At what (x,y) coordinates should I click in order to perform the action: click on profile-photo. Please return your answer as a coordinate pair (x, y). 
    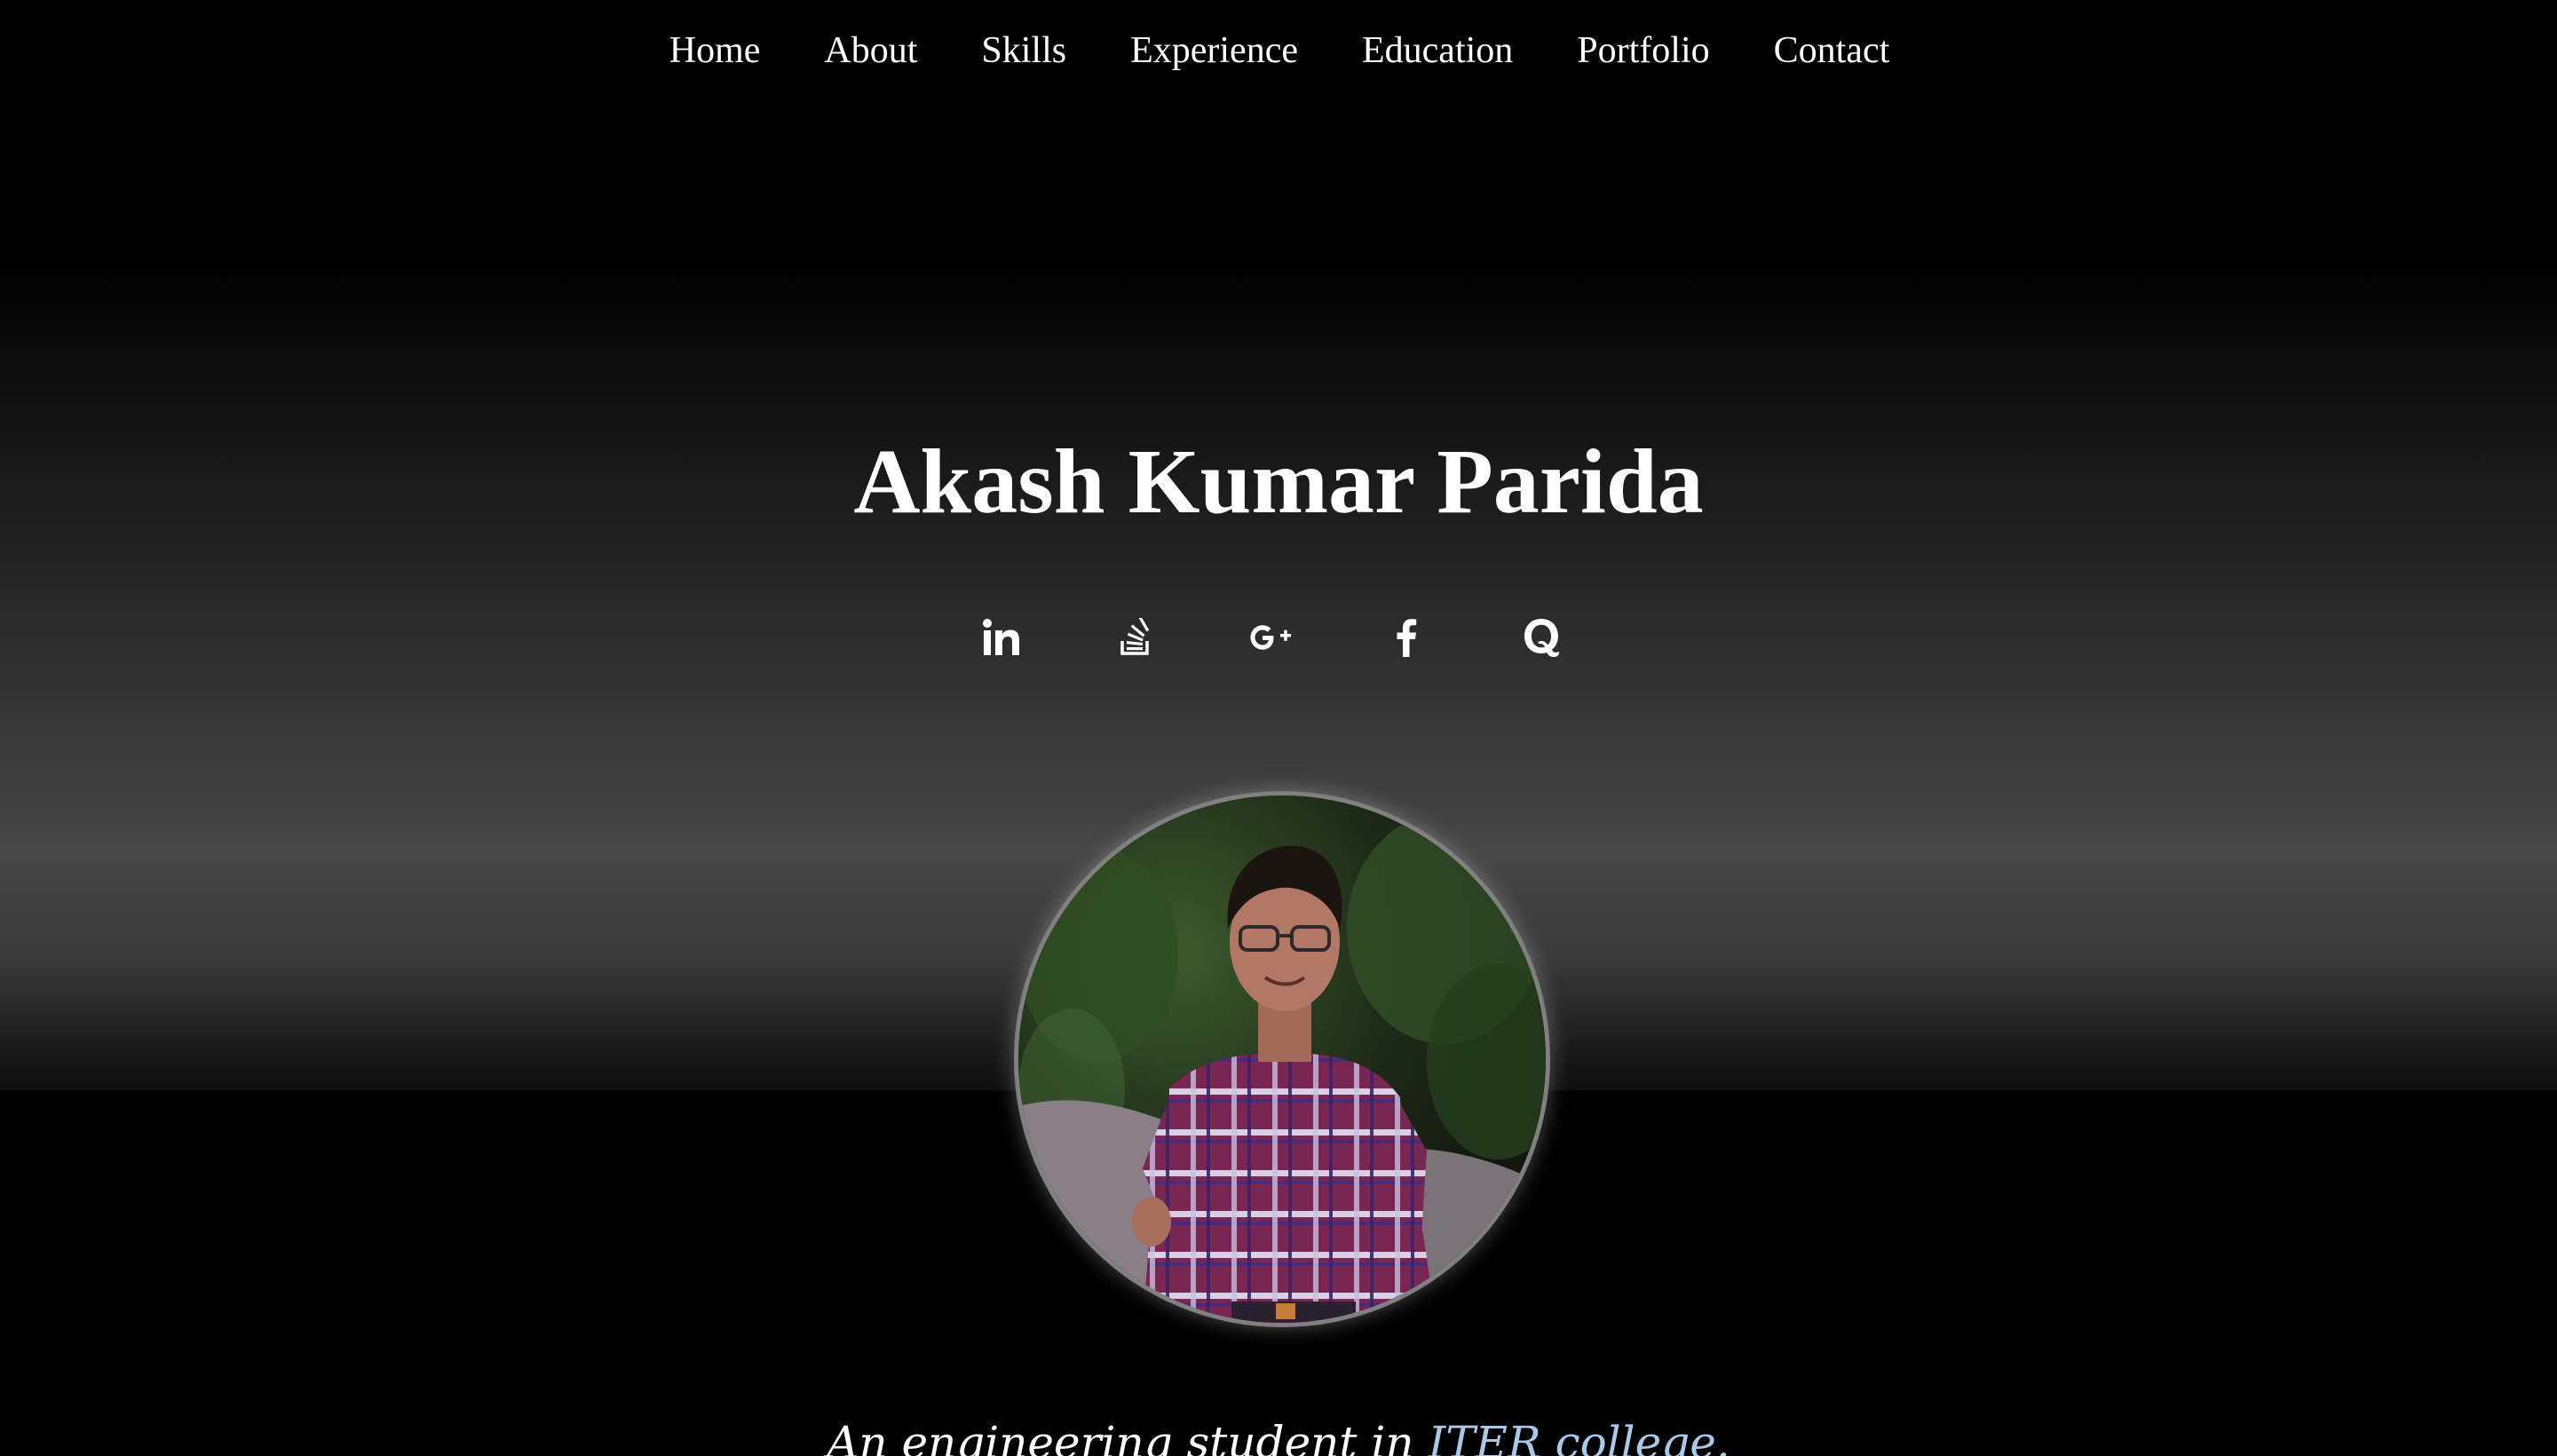
    Looking at the image, I should click on (1282, 1059).